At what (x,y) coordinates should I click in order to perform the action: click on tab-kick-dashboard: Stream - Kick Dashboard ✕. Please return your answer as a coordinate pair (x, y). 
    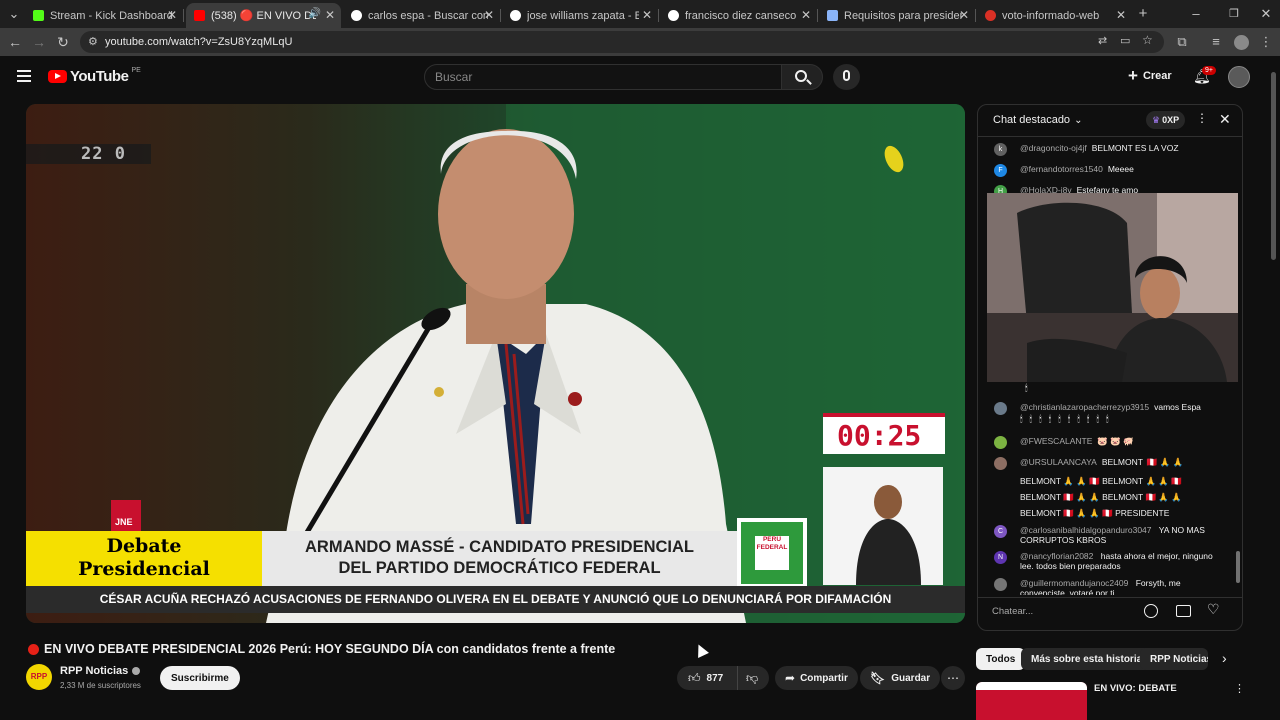
    Looking at the image, I should click on (104, 15).